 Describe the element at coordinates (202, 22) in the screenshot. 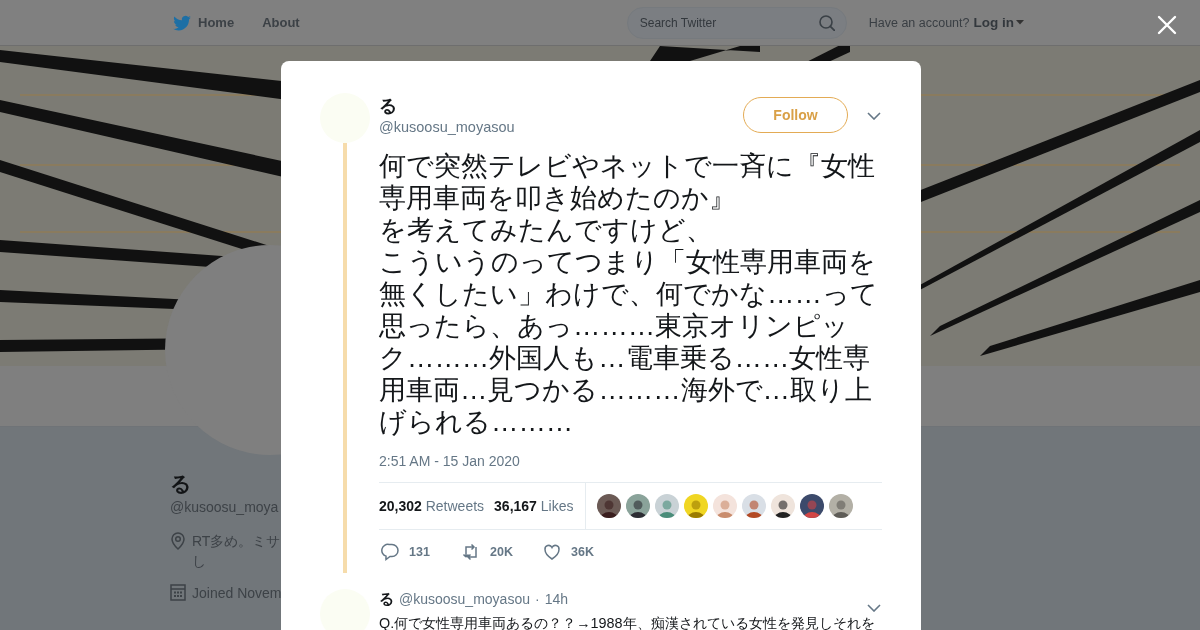

I see `nav-link: Home` at that location.